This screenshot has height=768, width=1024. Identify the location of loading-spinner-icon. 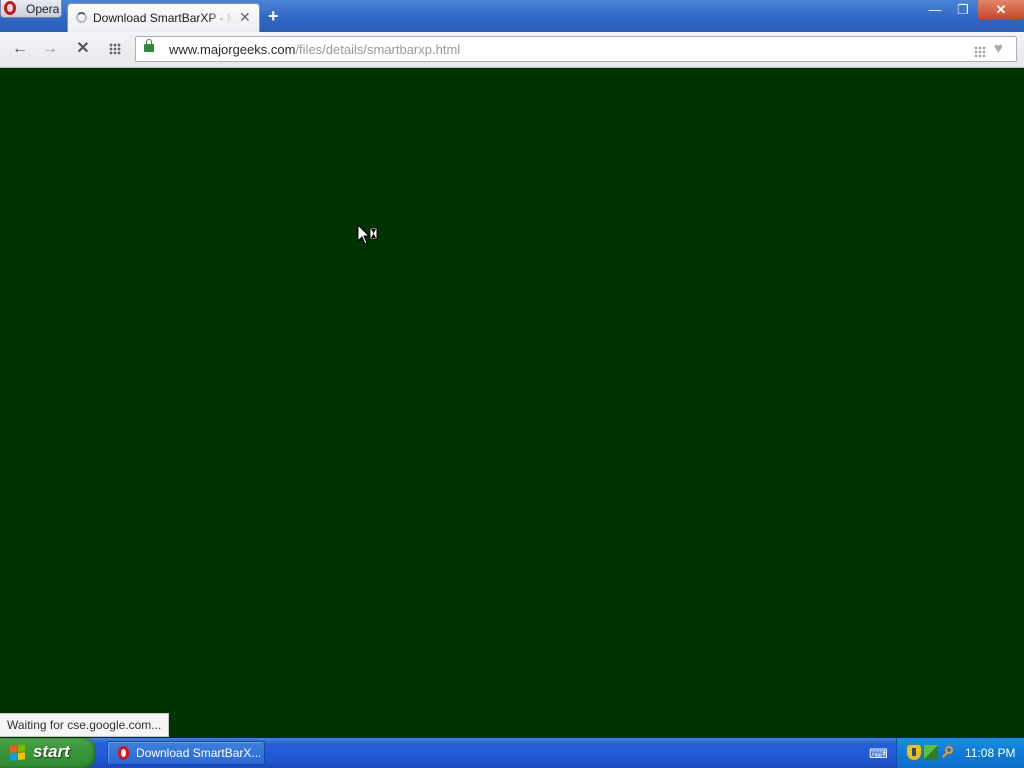
(81, 17).